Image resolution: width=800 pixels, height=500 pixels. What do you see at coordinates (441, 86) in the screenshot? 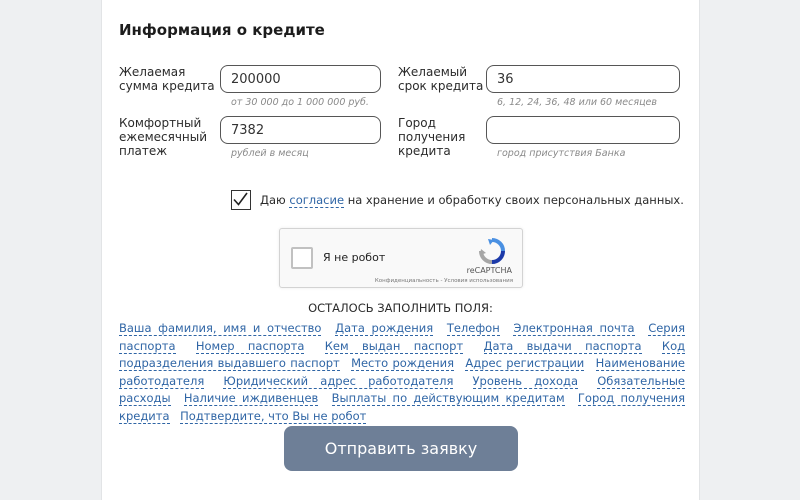
I see `term-label-line2: срок кредита` at bounding box center [441, 86].